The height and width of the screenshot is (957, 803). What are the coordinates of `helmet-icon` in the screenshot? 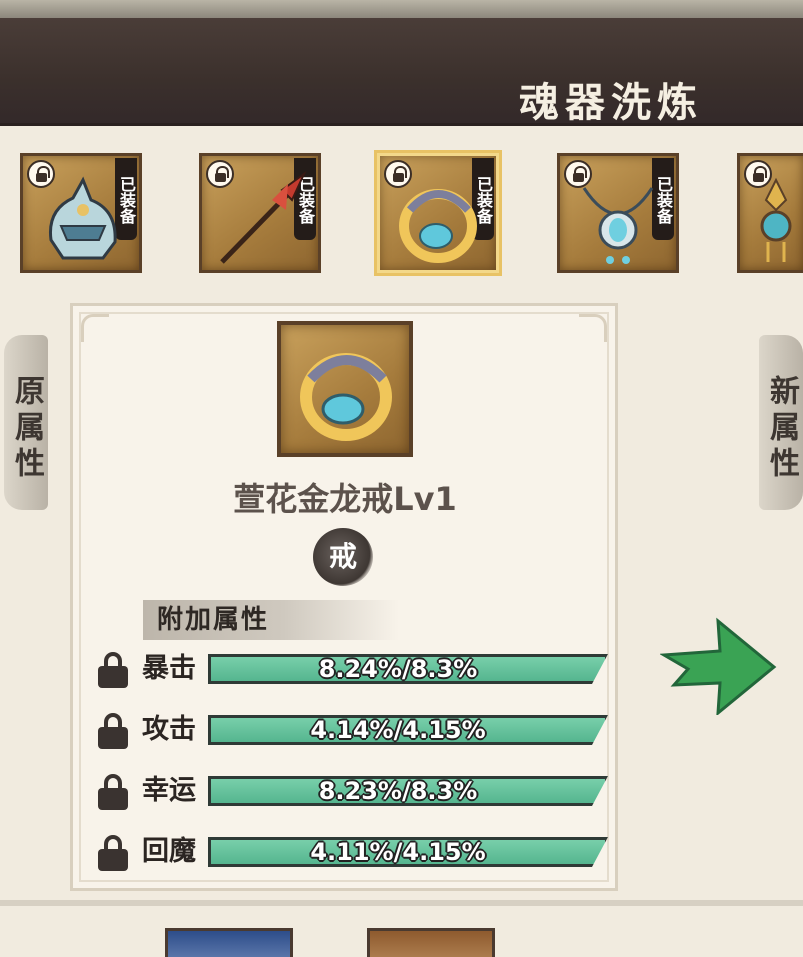 It's located at (82, 218).